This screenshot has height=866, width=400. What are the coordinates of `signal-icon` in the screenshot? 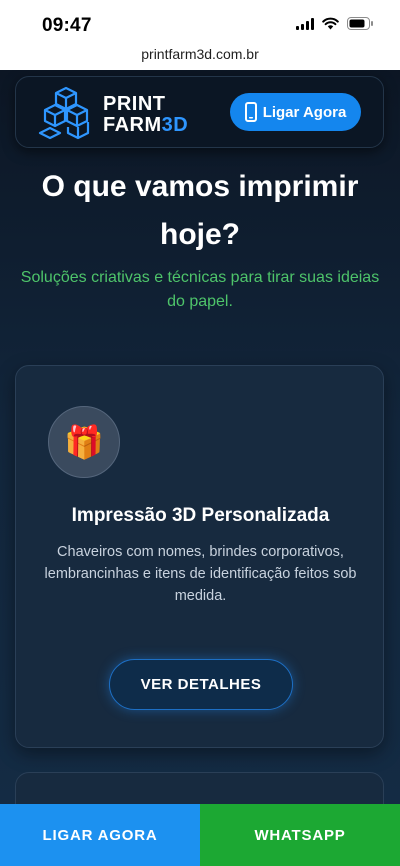 It's located at (305, 23).